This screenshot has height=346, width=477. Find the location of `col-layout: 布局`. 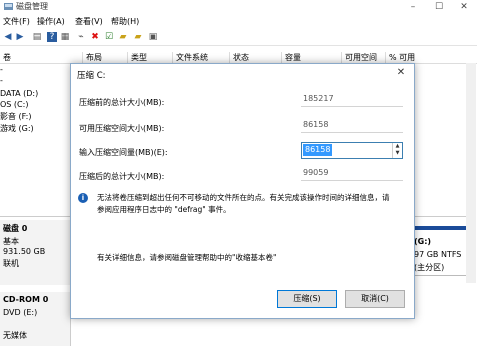

col-layout: 布局 is located at coordinates (92, 57).